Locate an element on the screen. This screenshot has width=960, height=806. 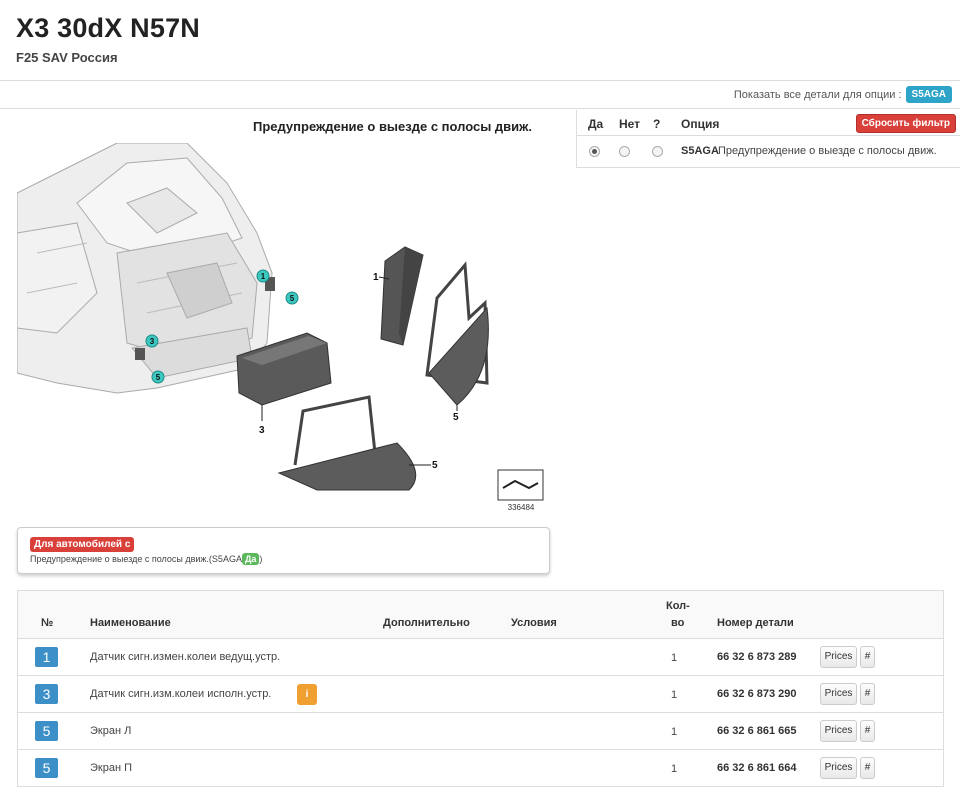
condition-text-suffix: ) is located at coordinates (261, 559).